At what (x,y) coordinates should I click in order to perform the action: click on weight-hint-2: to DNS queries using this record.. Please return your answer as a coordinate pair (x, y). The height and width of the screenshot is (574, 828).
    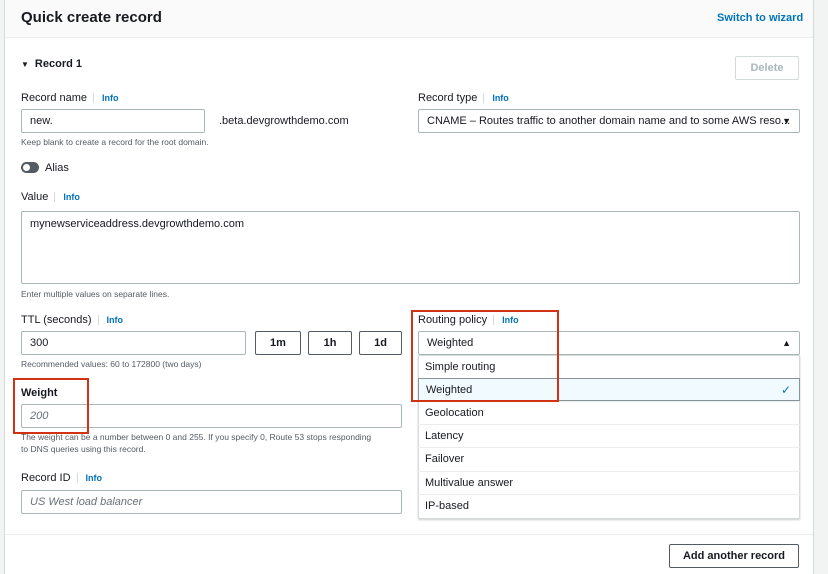
    Looking at the image, I should click on (83, 449).